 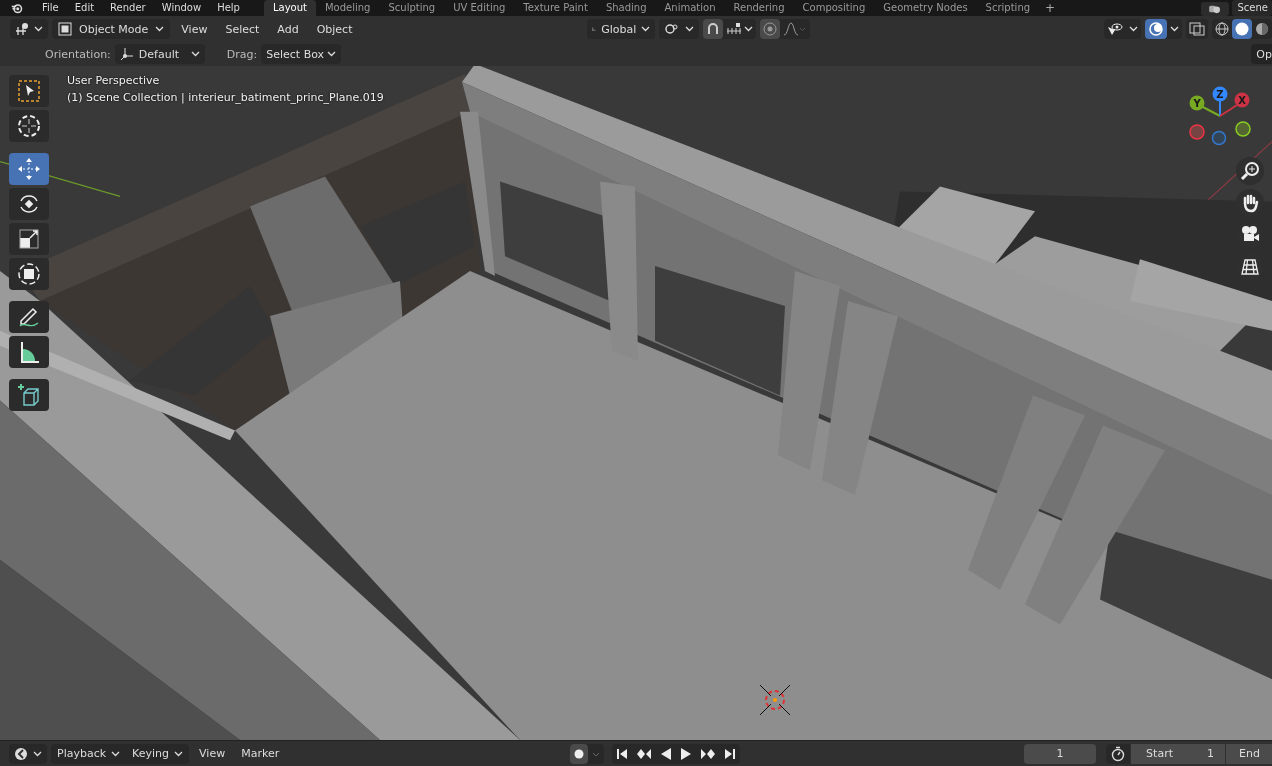 What do you see at coordinates (29, 126) in the screenshot?
I see `cursor-tool-button` at bounding box center [29, 126].